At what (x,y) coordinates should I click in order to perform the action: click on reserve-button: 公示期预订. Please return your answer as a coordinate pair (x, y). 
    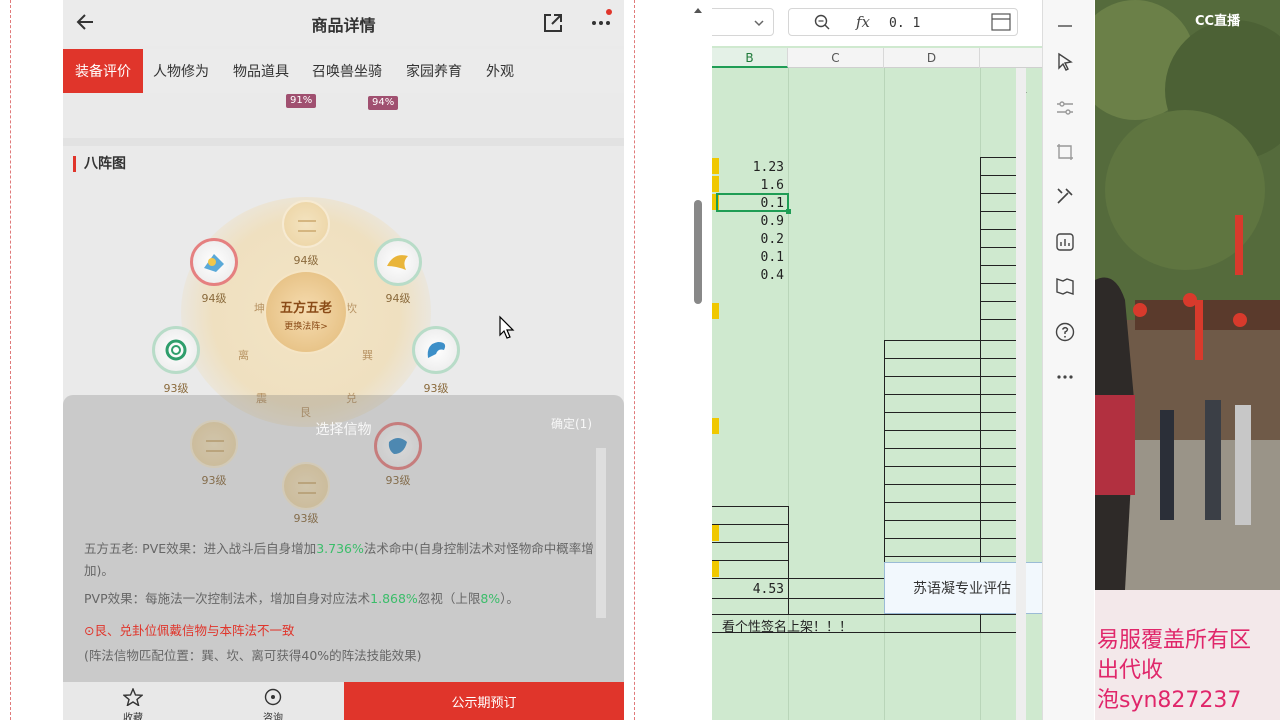
    Looking at the image, I should click on (484, 701).